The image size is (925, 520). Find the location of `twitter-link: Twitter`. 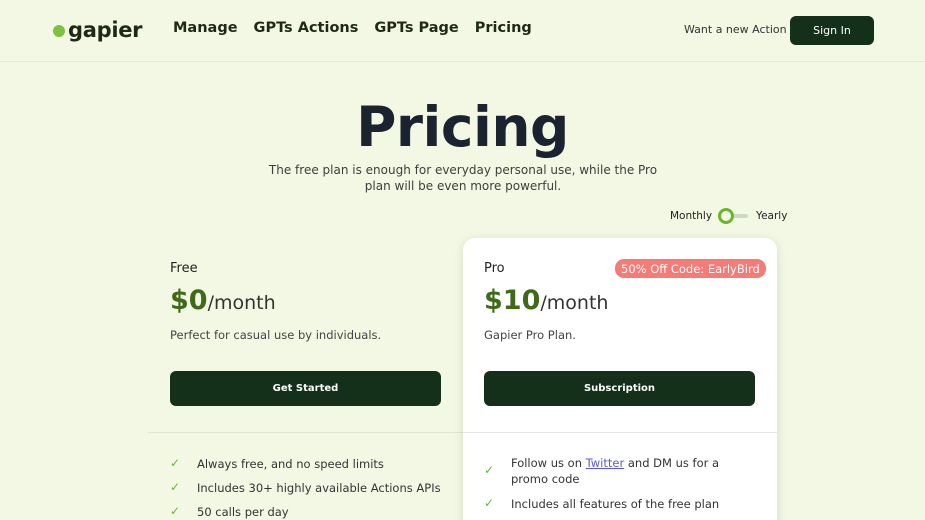

twitter-link: Twitter is located at coordinates (605, 463).